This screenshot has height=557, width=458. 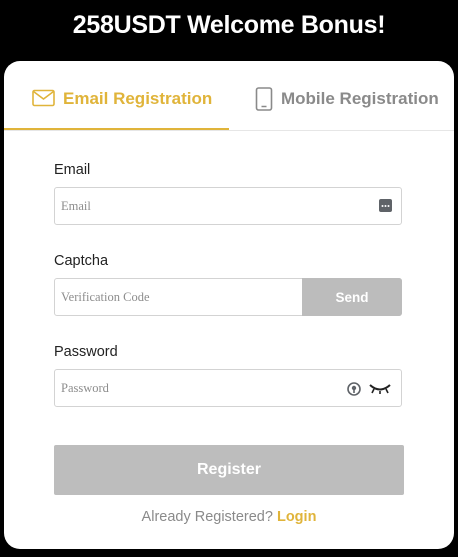 I want to click on send-code-button: Send, so click(x=352, y=297).